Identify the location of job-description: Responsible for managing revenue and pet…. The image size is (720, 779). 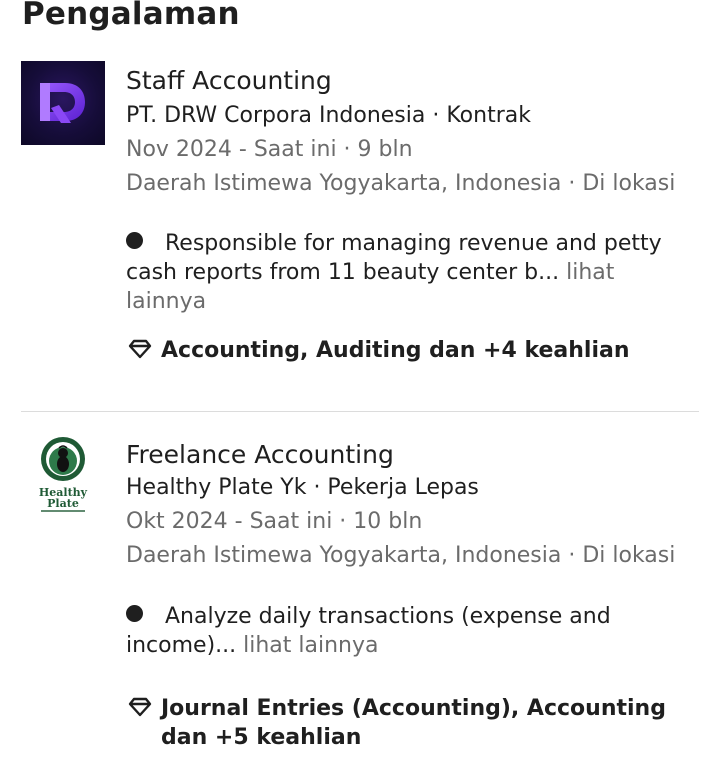
(413, 272).